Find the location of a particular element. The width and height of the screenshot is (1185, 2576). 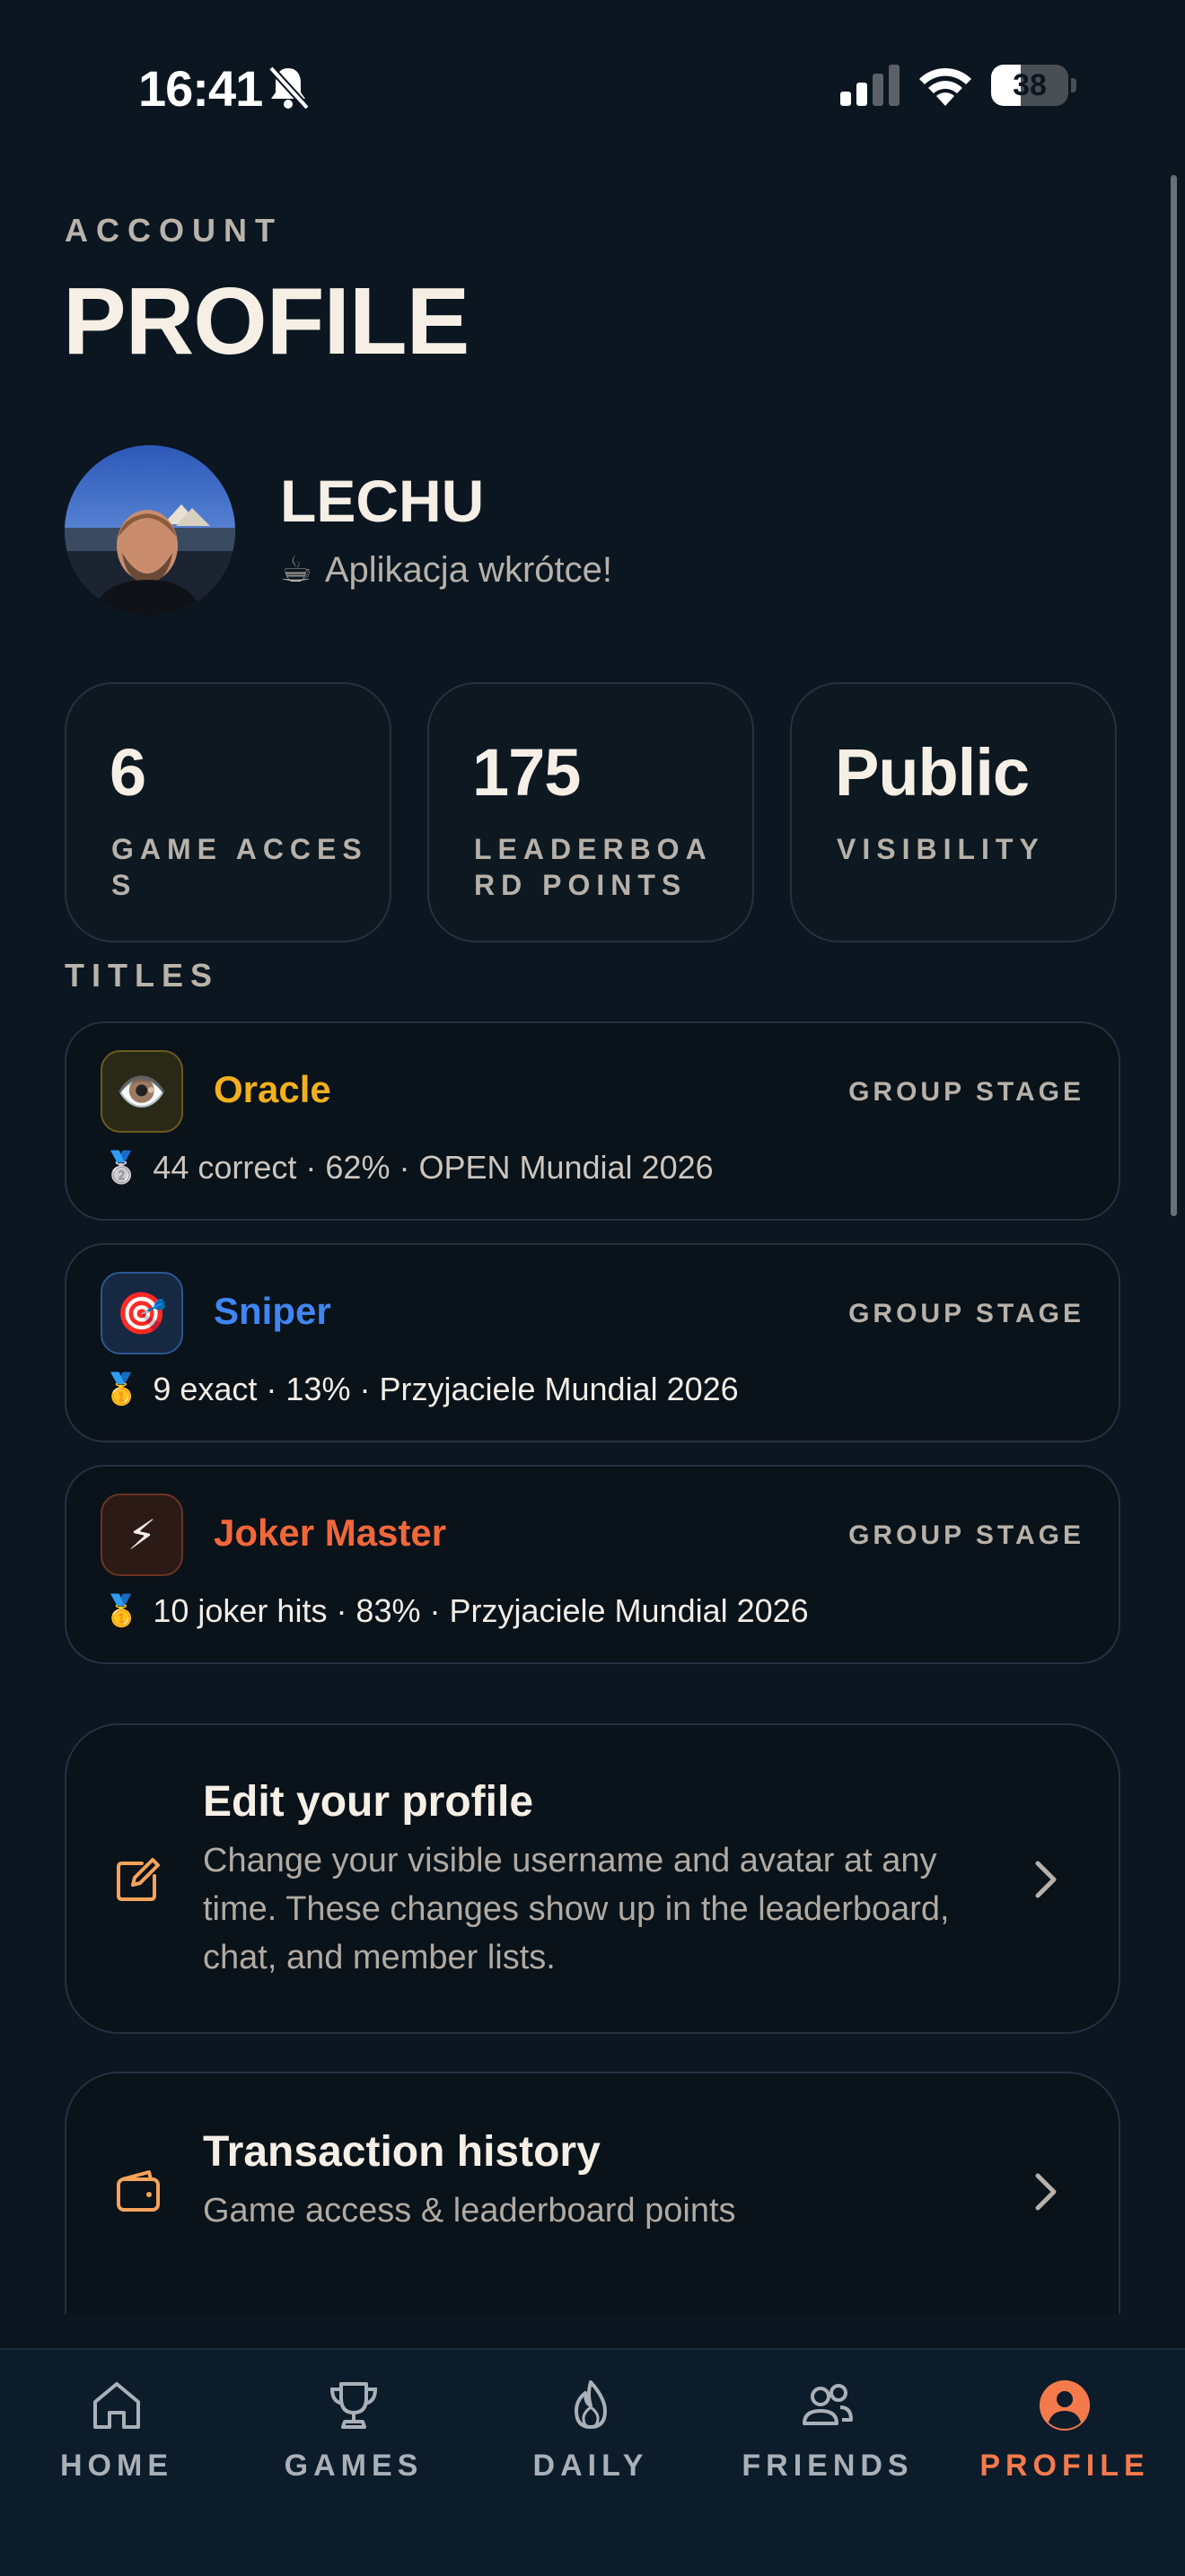

status-bar: 16:41 38 is located at coordinates (592, 85).